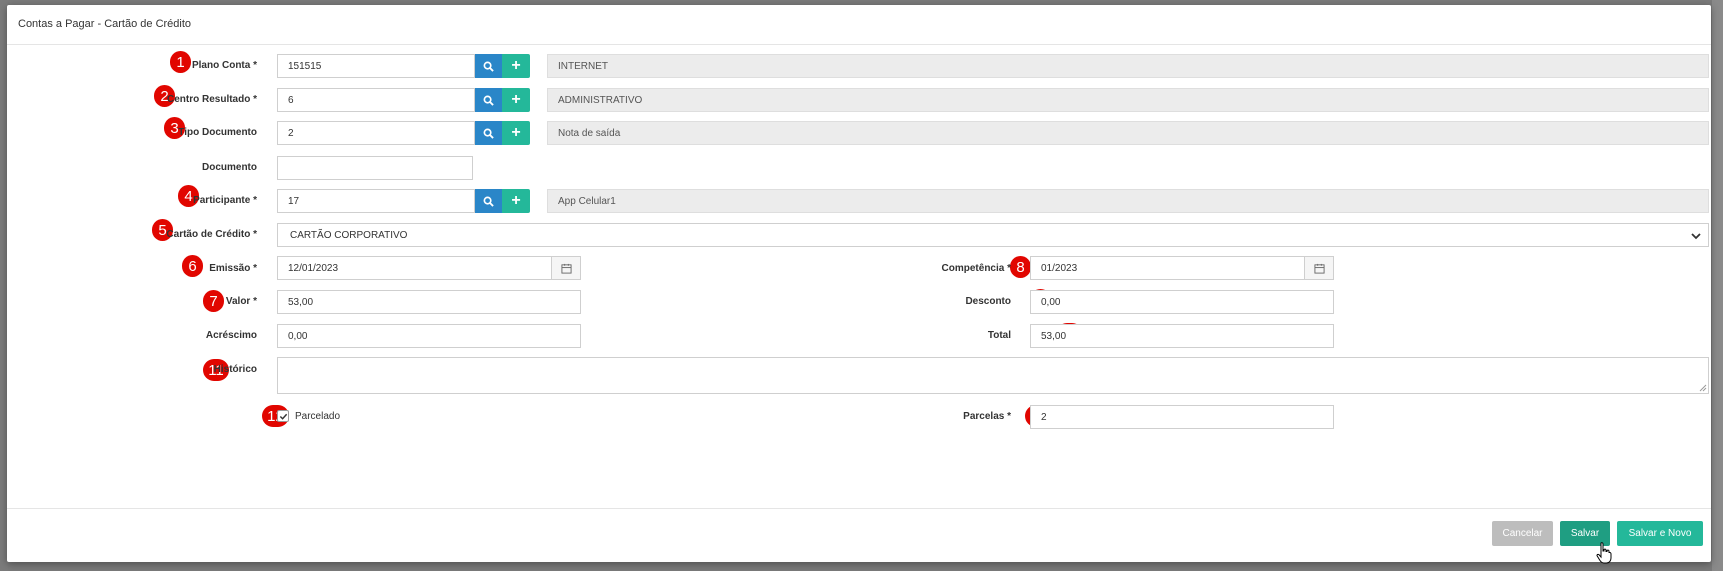 This screenshot has width=1723, height=571. I want to click on centro-resultado-add-button: +, so click(516, 100).